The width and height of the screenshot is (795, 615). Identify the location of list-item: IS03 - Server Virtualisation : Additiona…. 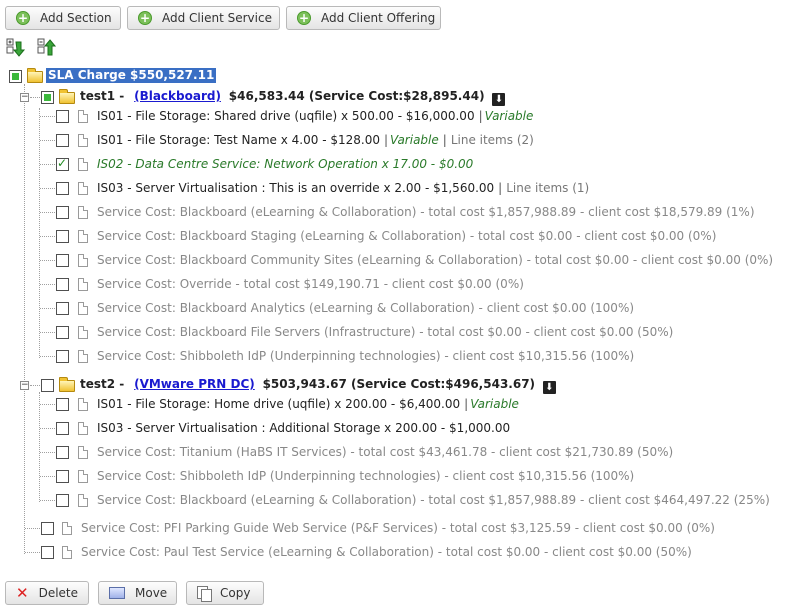
(397, 428).